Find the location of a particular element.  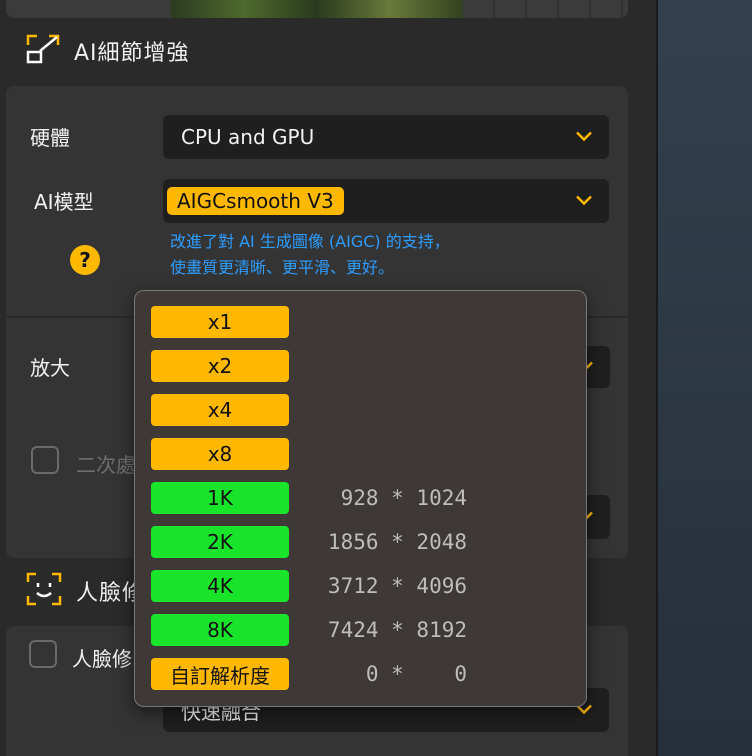

scale-option: 自訂解析度 is located at coordinates (220, 674).